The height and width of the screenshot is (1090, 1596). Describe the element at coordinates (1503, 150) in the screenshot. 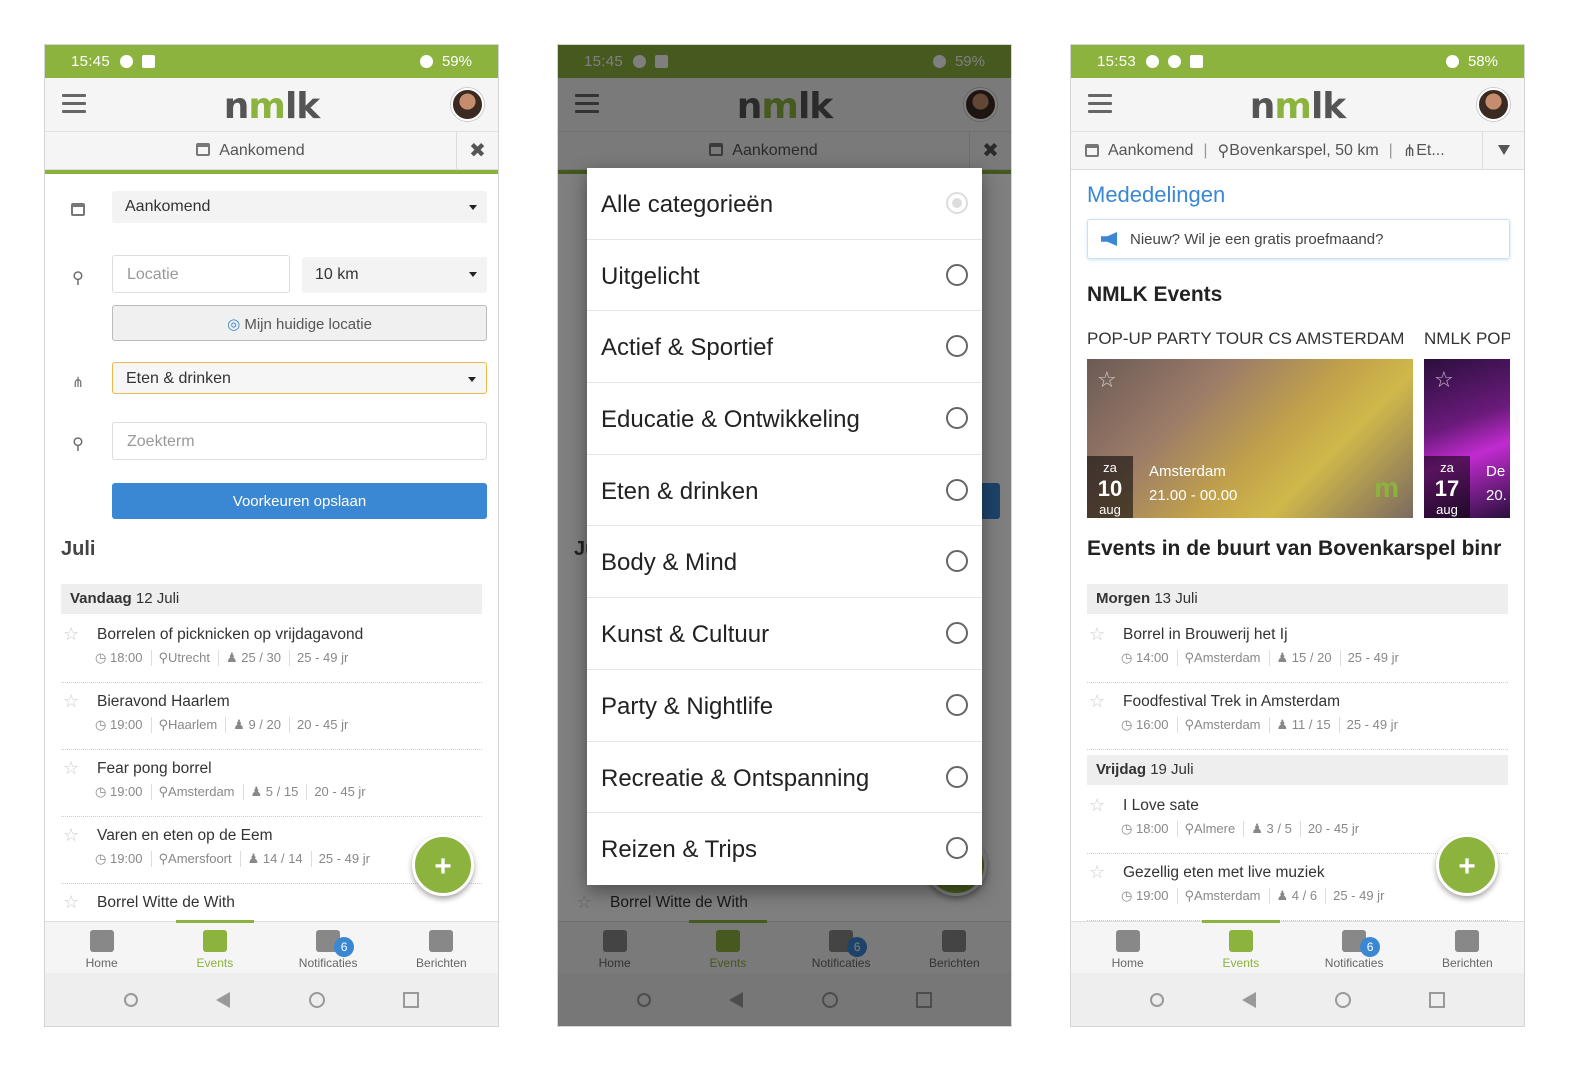

I see `filter-icon` at that location.